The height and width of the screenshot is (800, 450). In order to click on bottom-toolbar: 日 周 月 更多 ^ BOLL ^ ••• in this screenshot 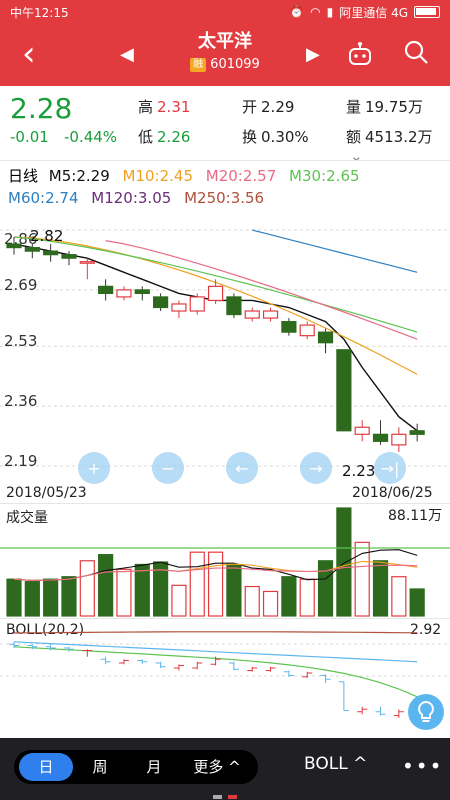, I will do `click(225, 769)`.